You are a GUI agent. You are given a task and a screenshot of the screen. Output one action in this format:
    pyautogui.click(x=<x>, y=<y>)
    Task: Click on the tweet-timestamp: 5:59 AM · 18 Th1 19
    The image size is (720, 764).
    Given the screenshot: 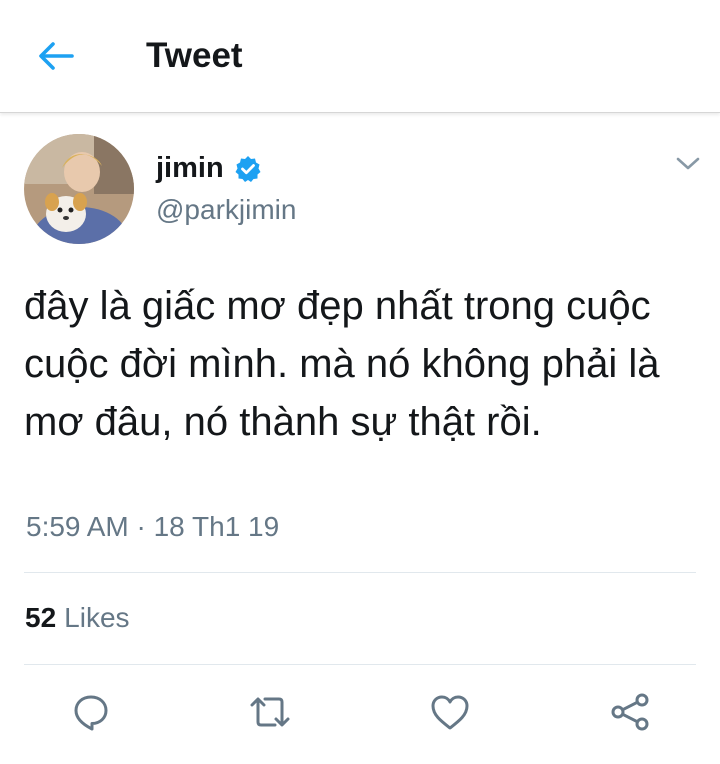 What is the action you would take?
    pyautogui.click(x=153, y=526)
    